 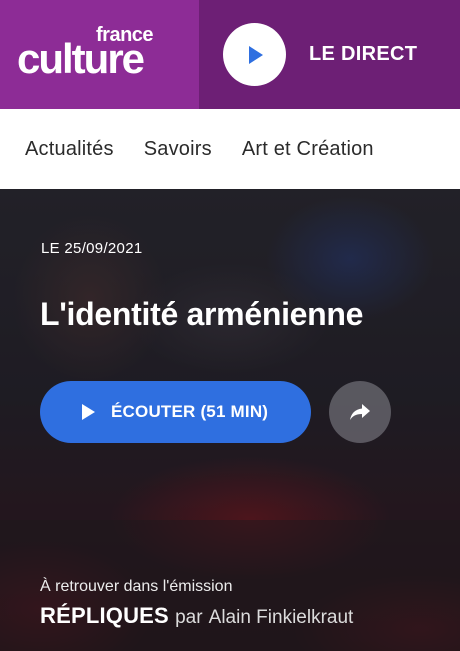 What do you see at coordinates (81, 58) in the screenshot?
I see `logo-culture-text: culture` at bounding box center [81, 58].